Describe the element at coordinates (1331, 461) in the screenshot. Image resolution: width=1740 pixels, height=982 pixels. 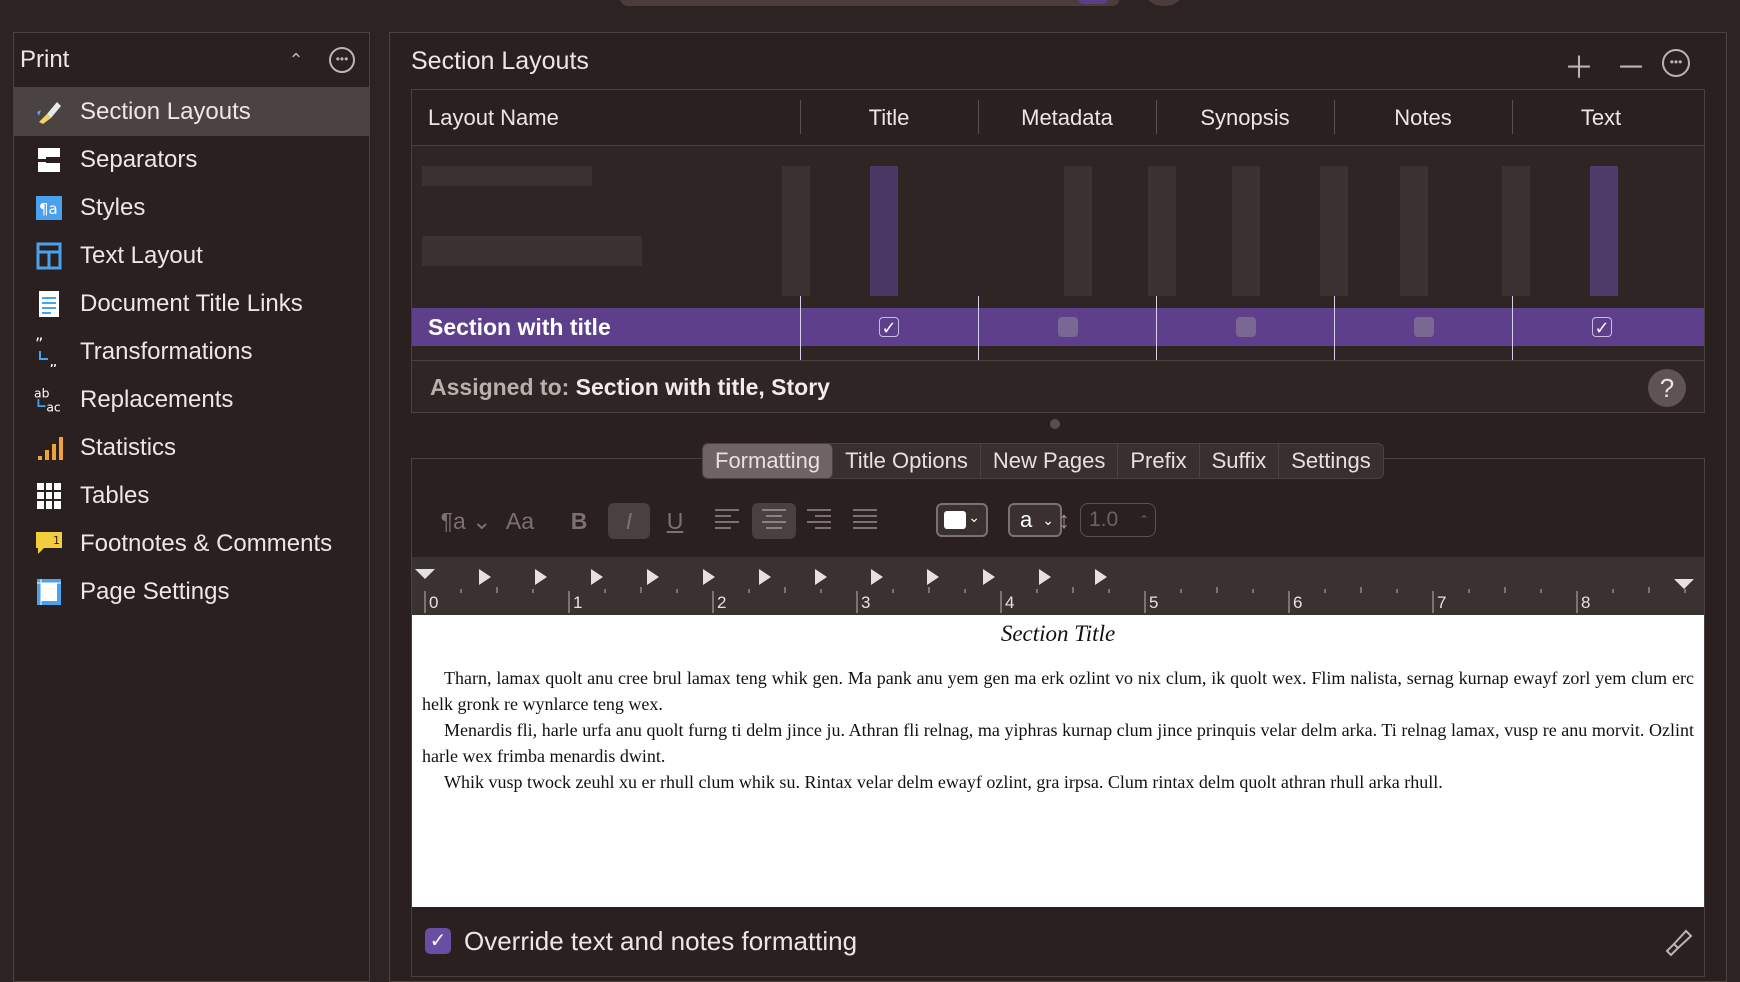
I see `tab-settings: Settings` at that location.